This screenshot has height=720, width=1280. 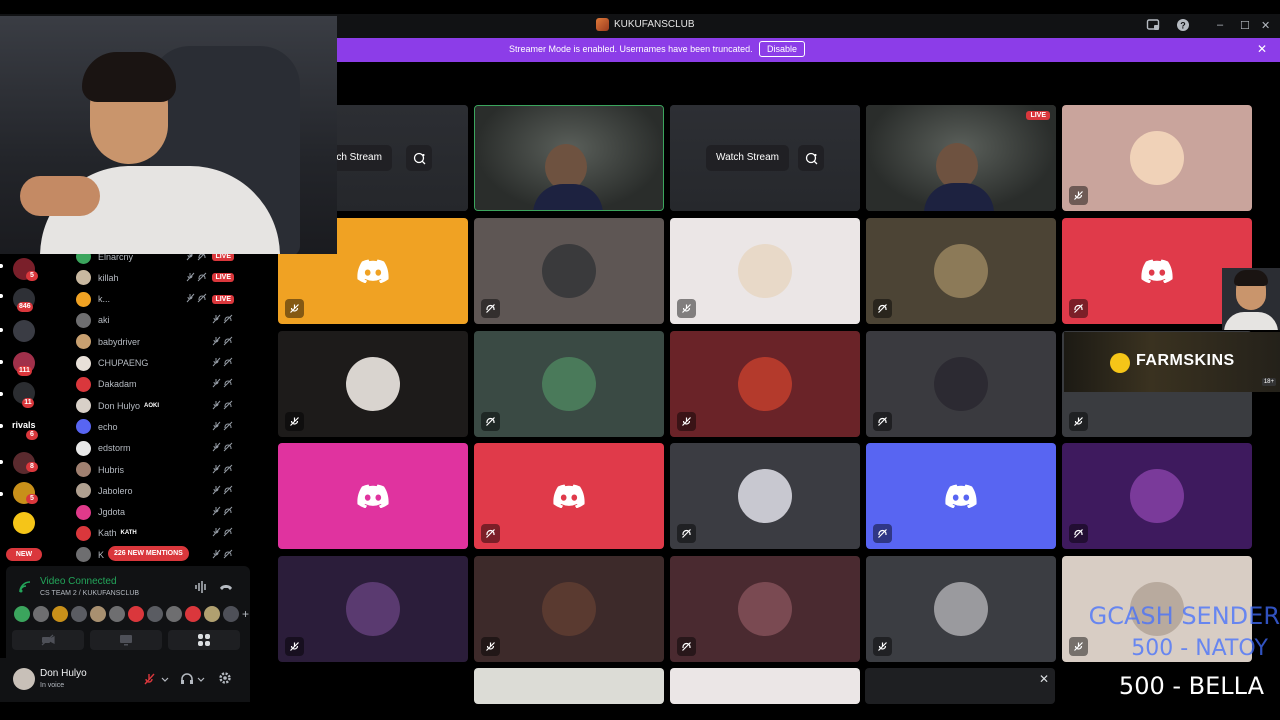 I want to click on minimize-button: –, so click(x=1220, y=25).